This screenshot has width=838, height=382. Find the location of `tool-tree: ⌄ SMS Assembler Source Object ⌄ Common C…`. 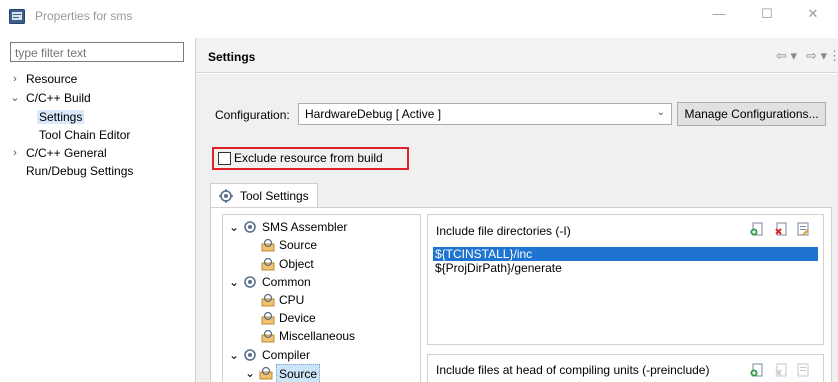

tool-tree: ⌄ SMS Assembler Source Object ⌄ Common C… is located at coordinates (321, 298).